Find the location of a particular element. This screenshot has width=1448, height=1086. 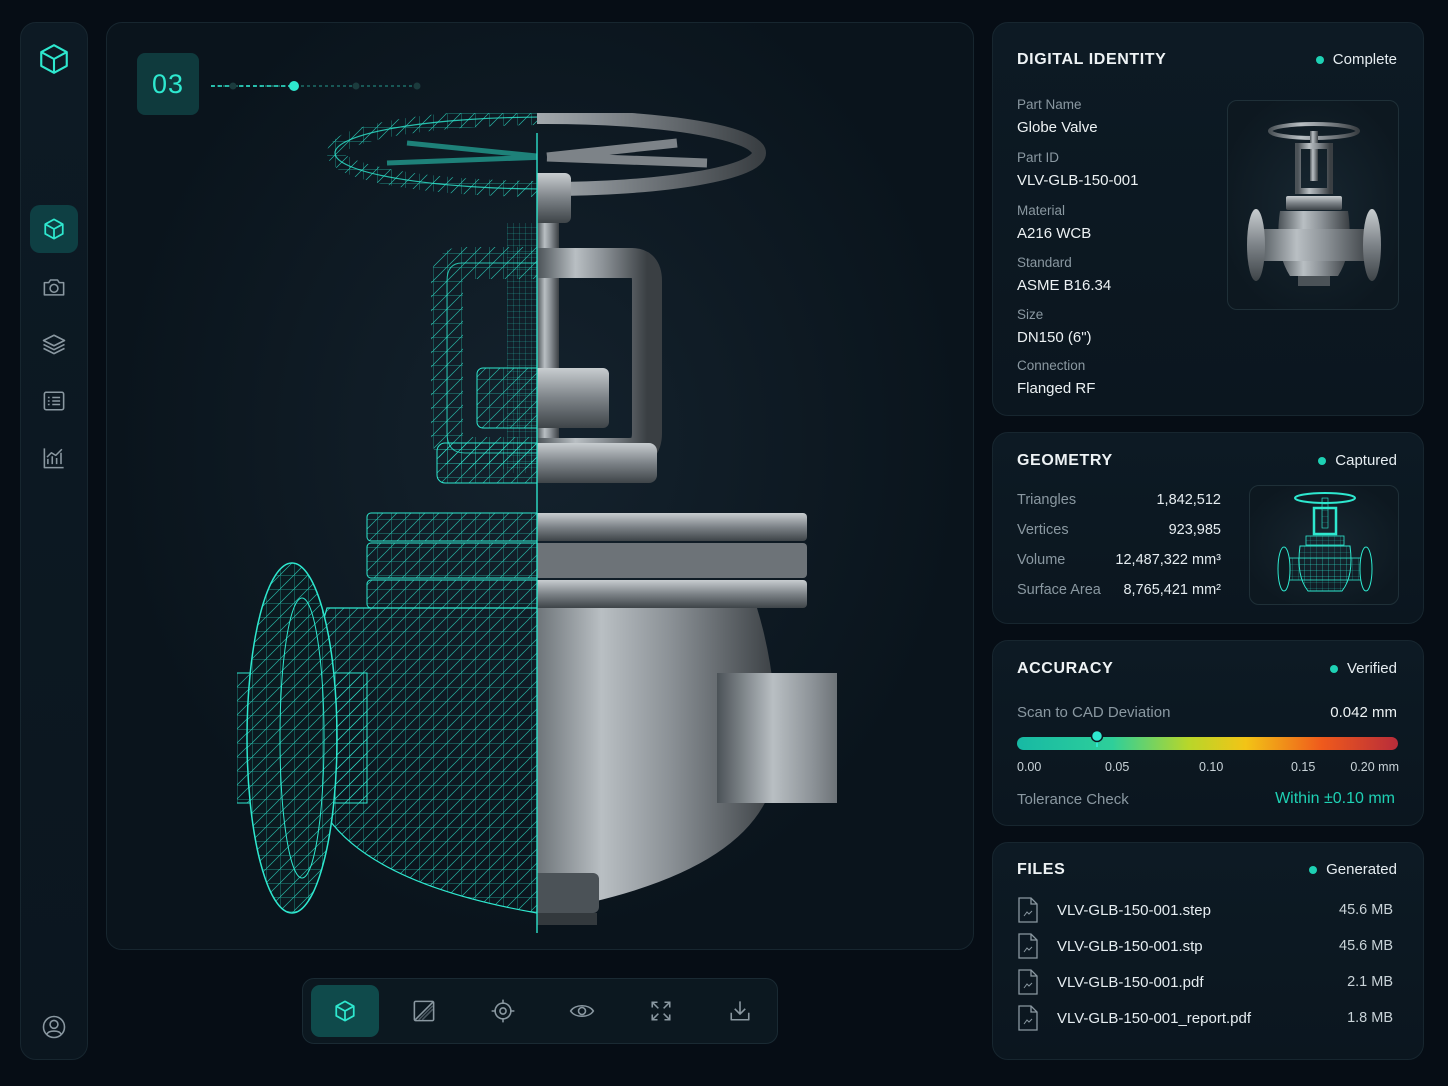

layers-icon is located at coordinates (54, 344).